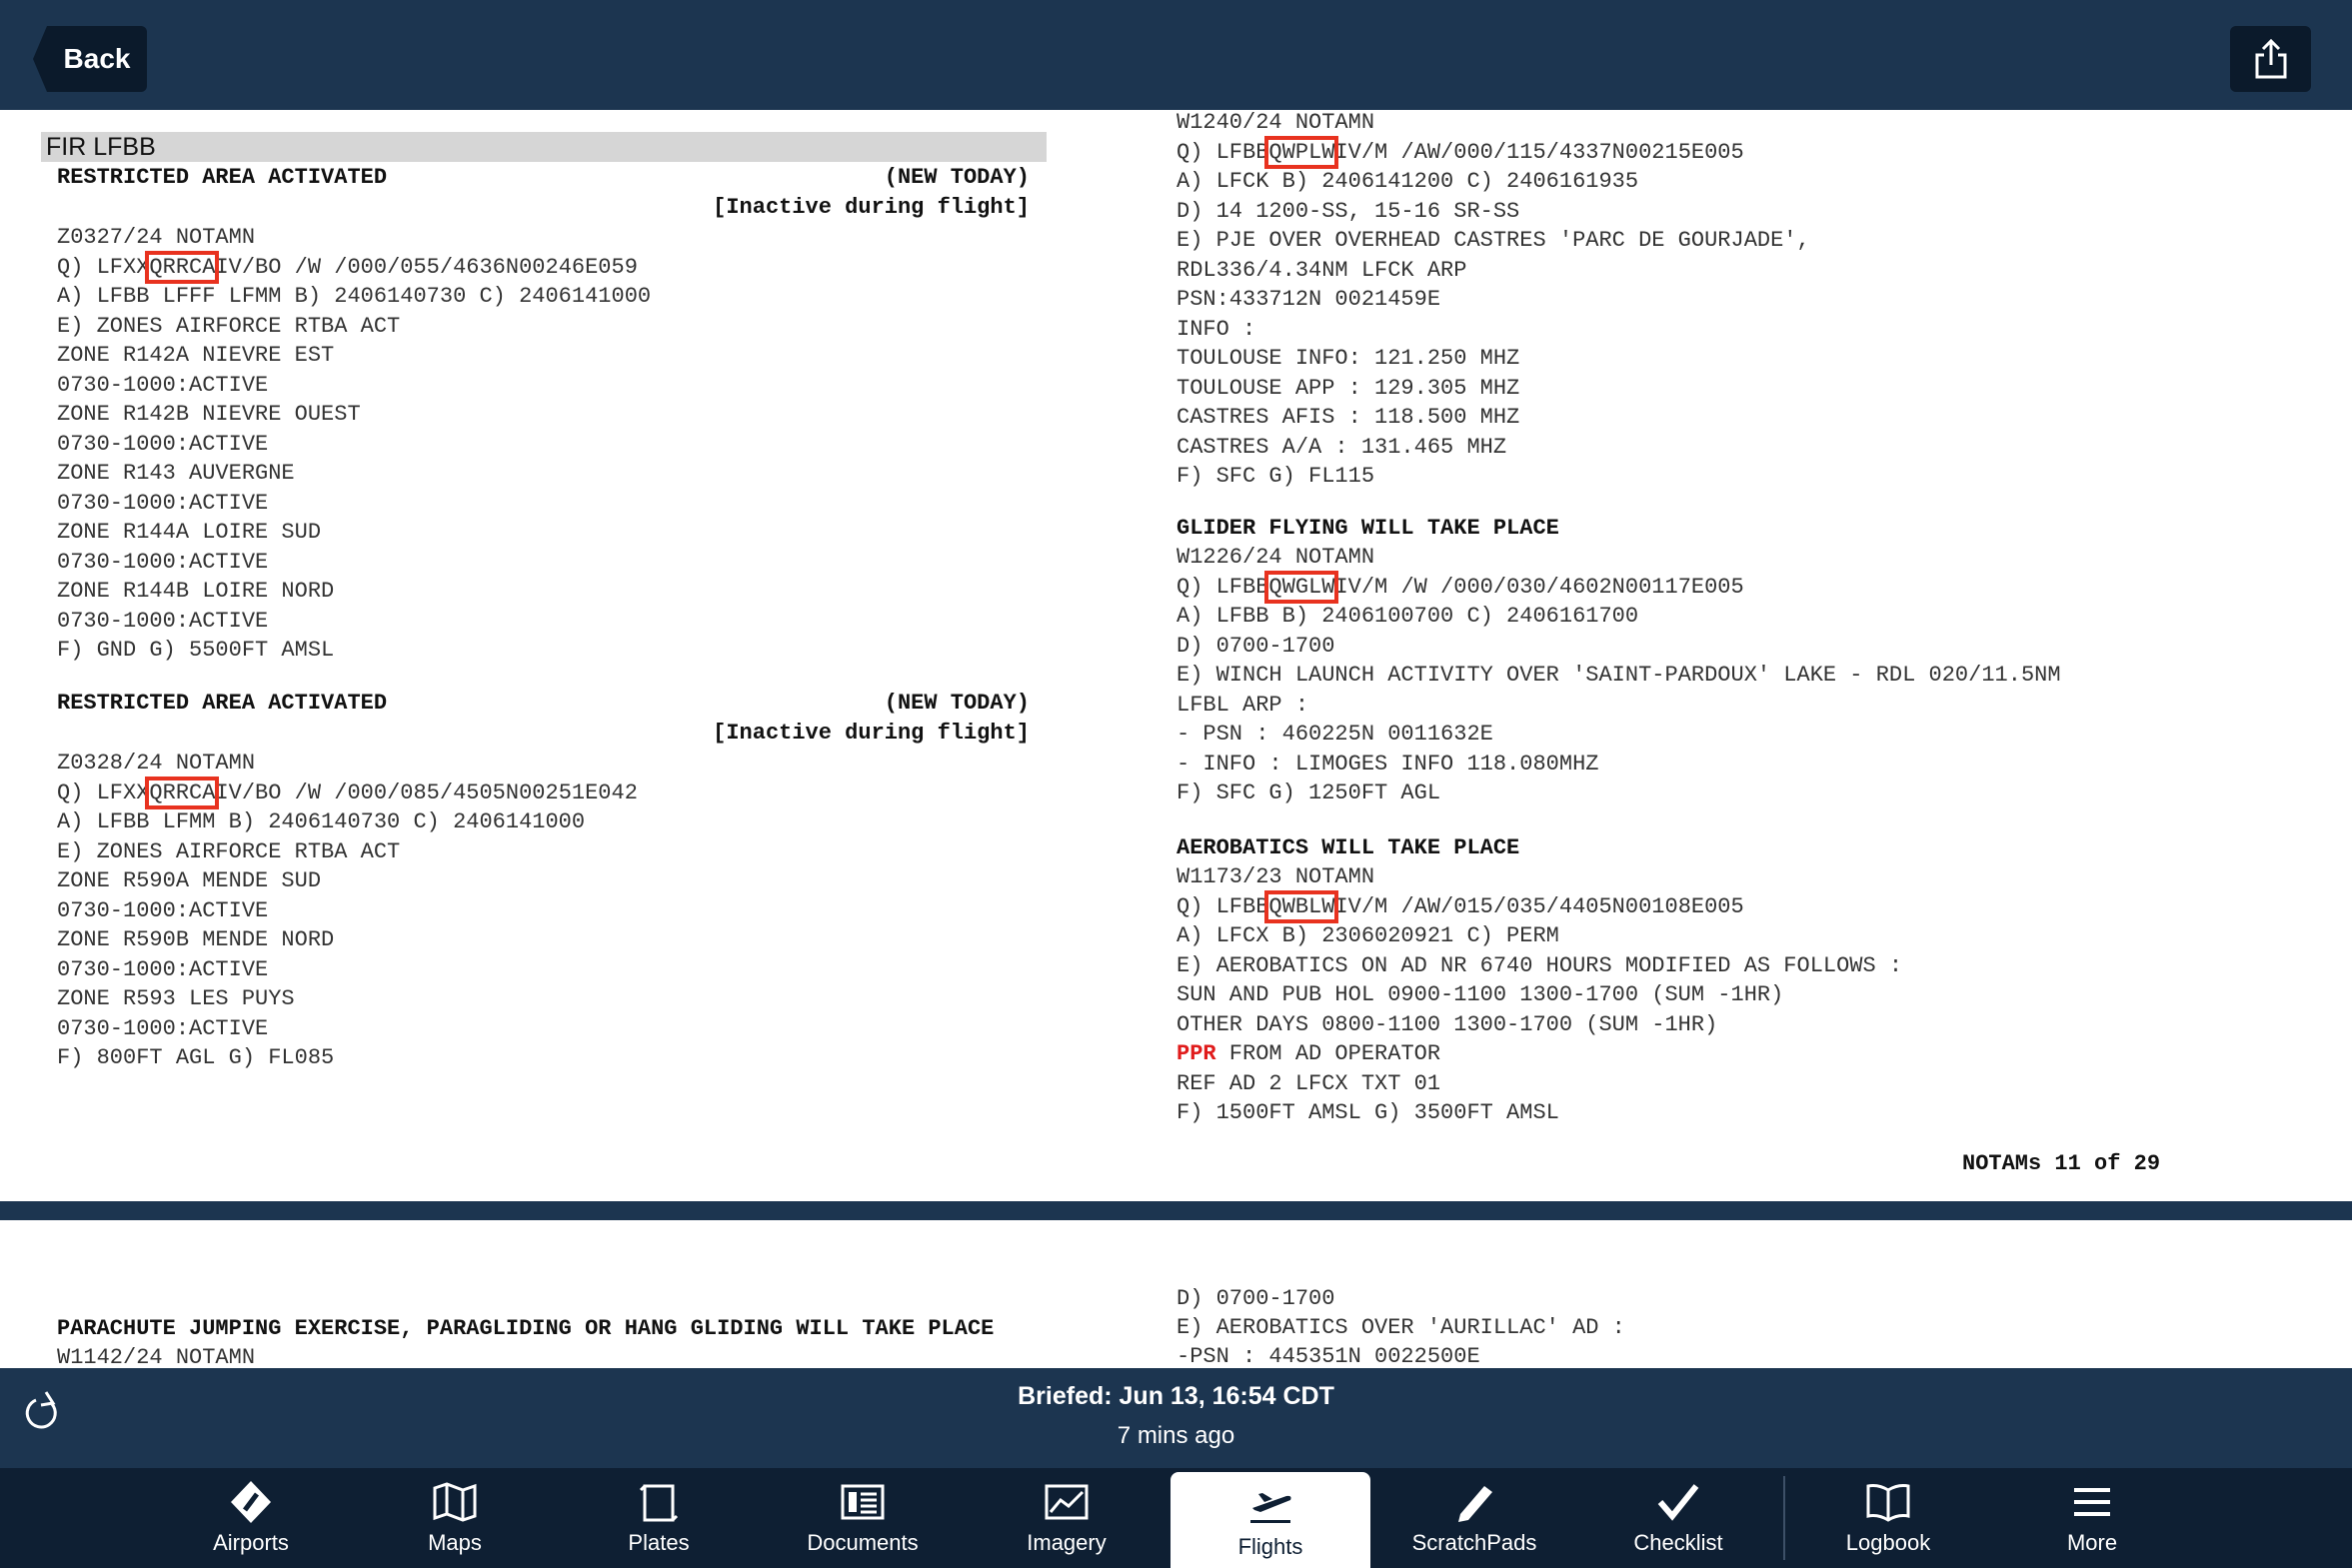  Describe the element at coordinates (196, 592) in the screenshot. I see `notam-line: ZONE R144B LOIRE NORD` at that location.